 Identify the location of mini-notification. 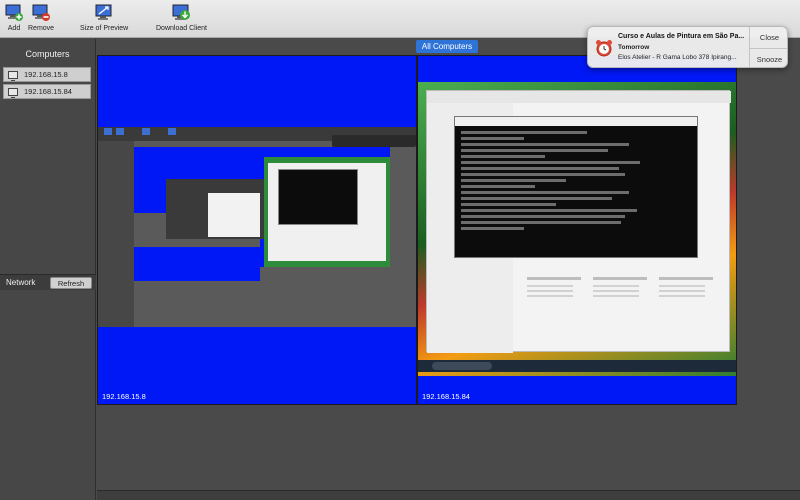
(374, 141).